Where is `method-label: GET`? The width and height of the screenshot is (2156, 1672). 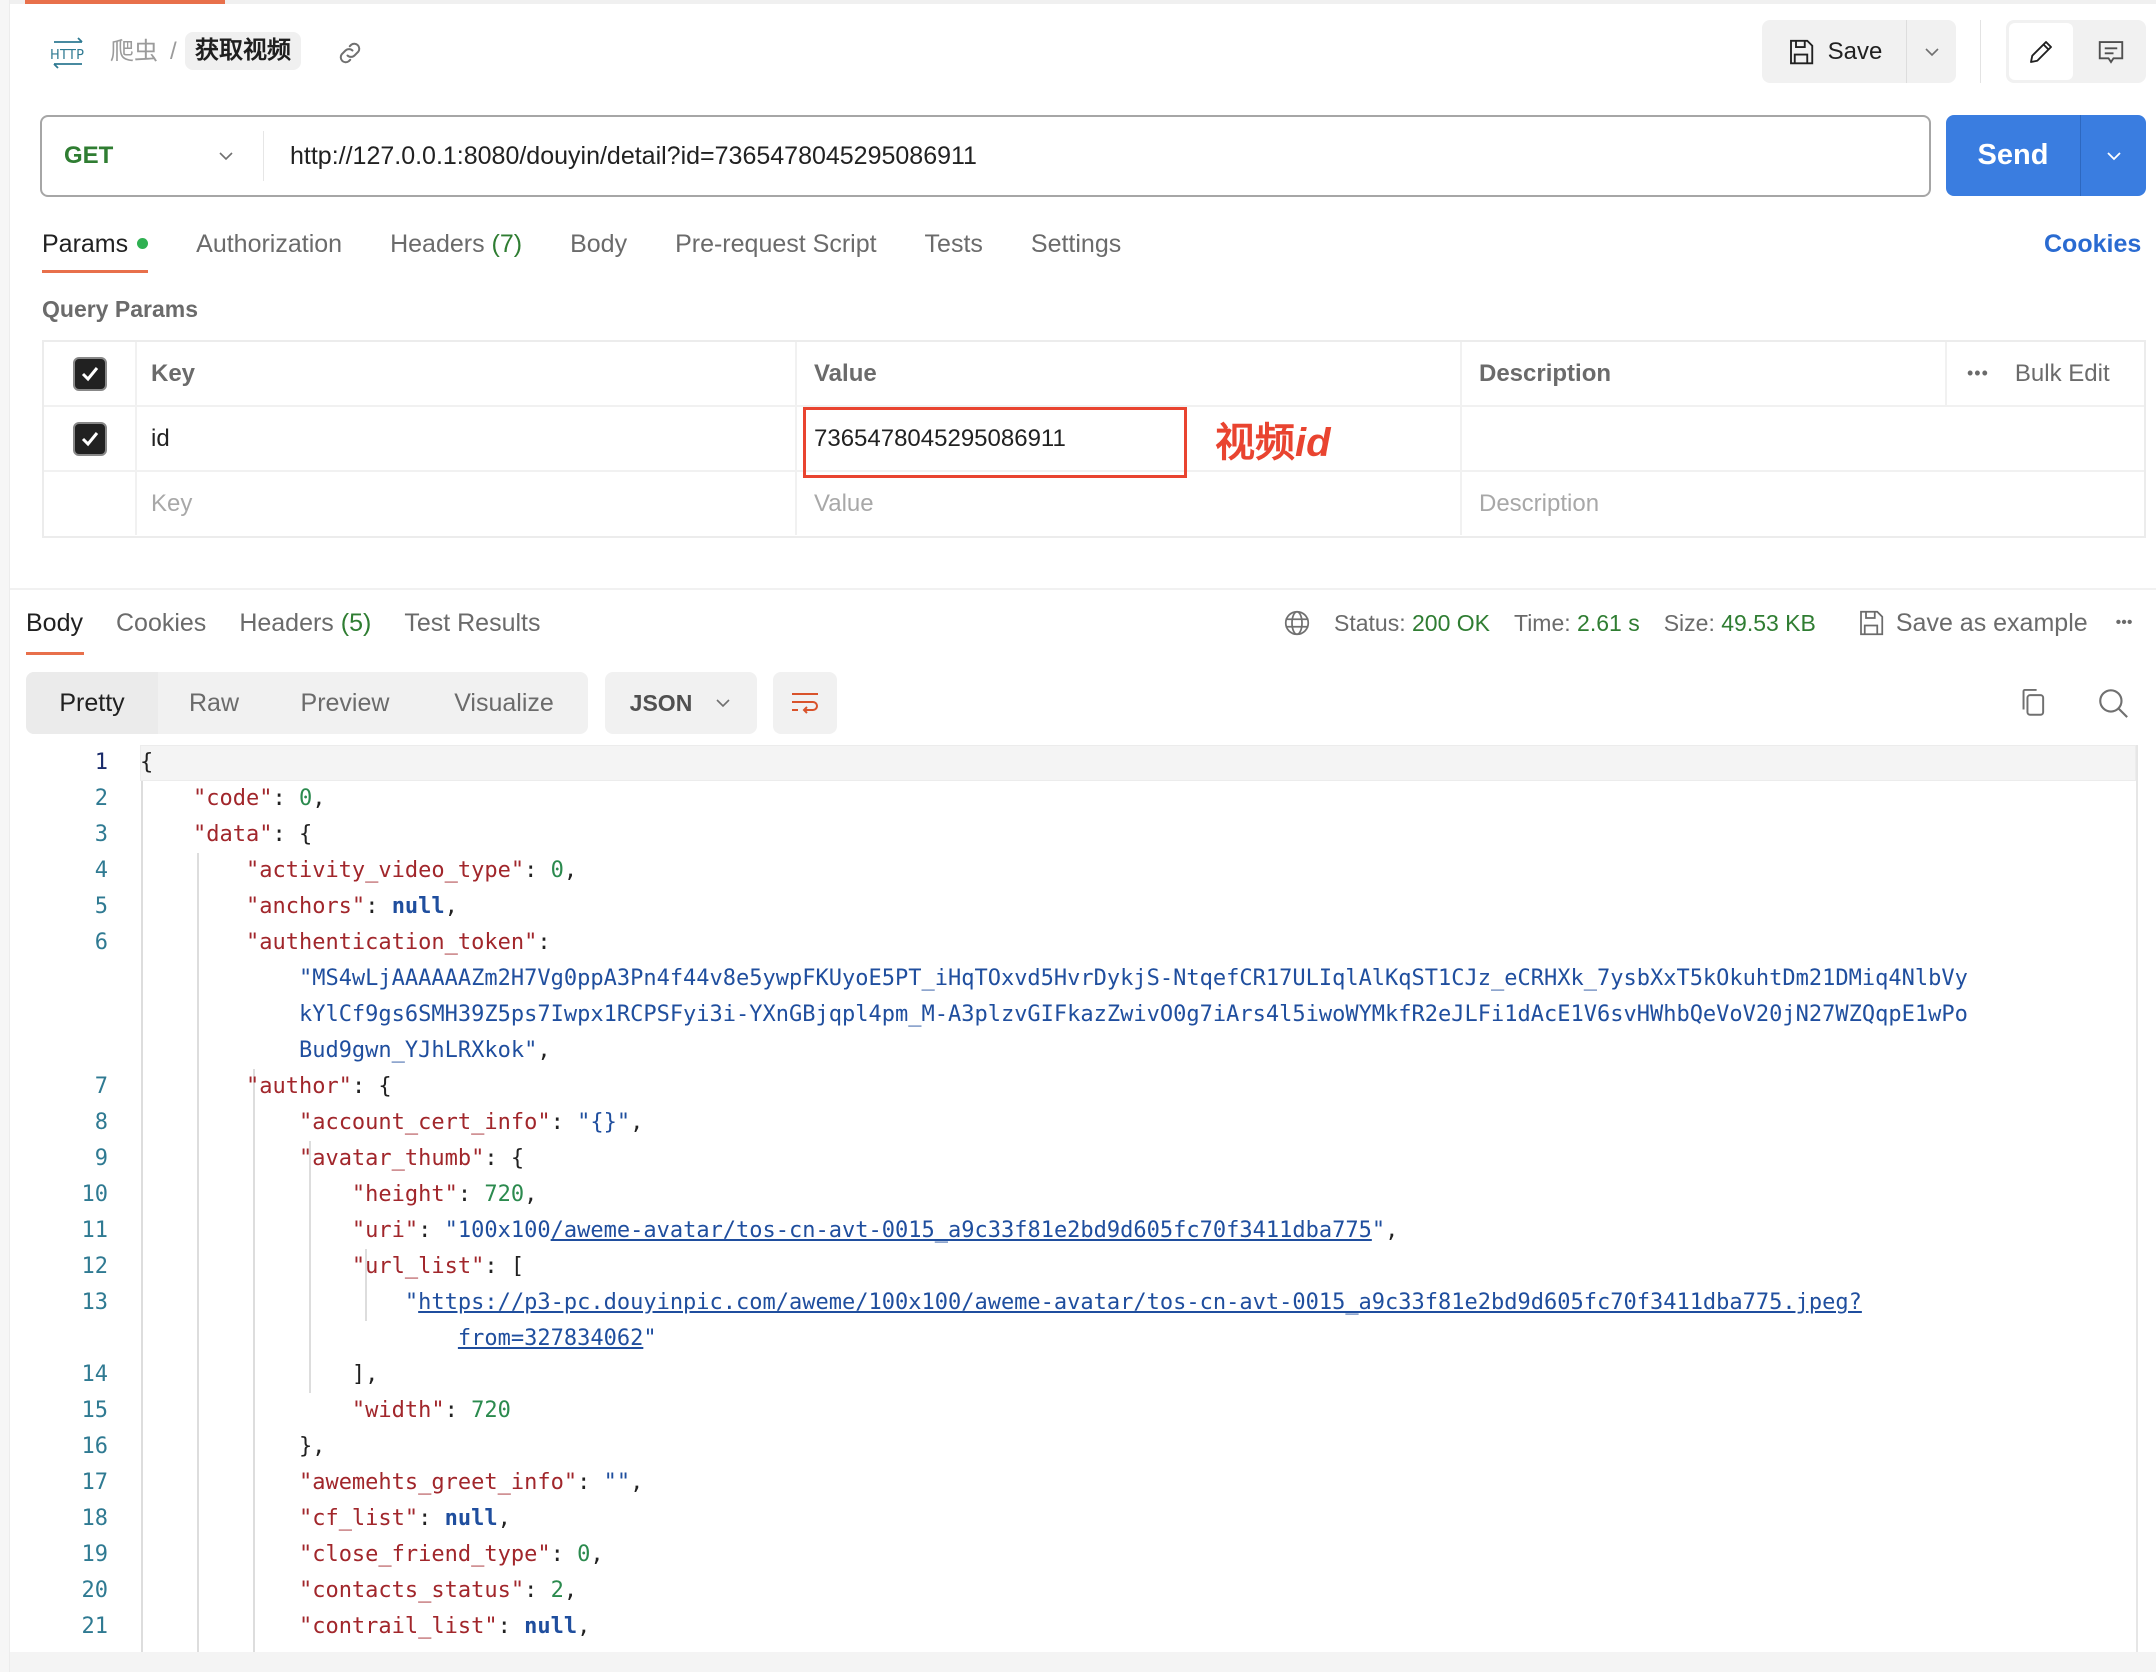
method-label: GET is located at coordinates (89, 155).